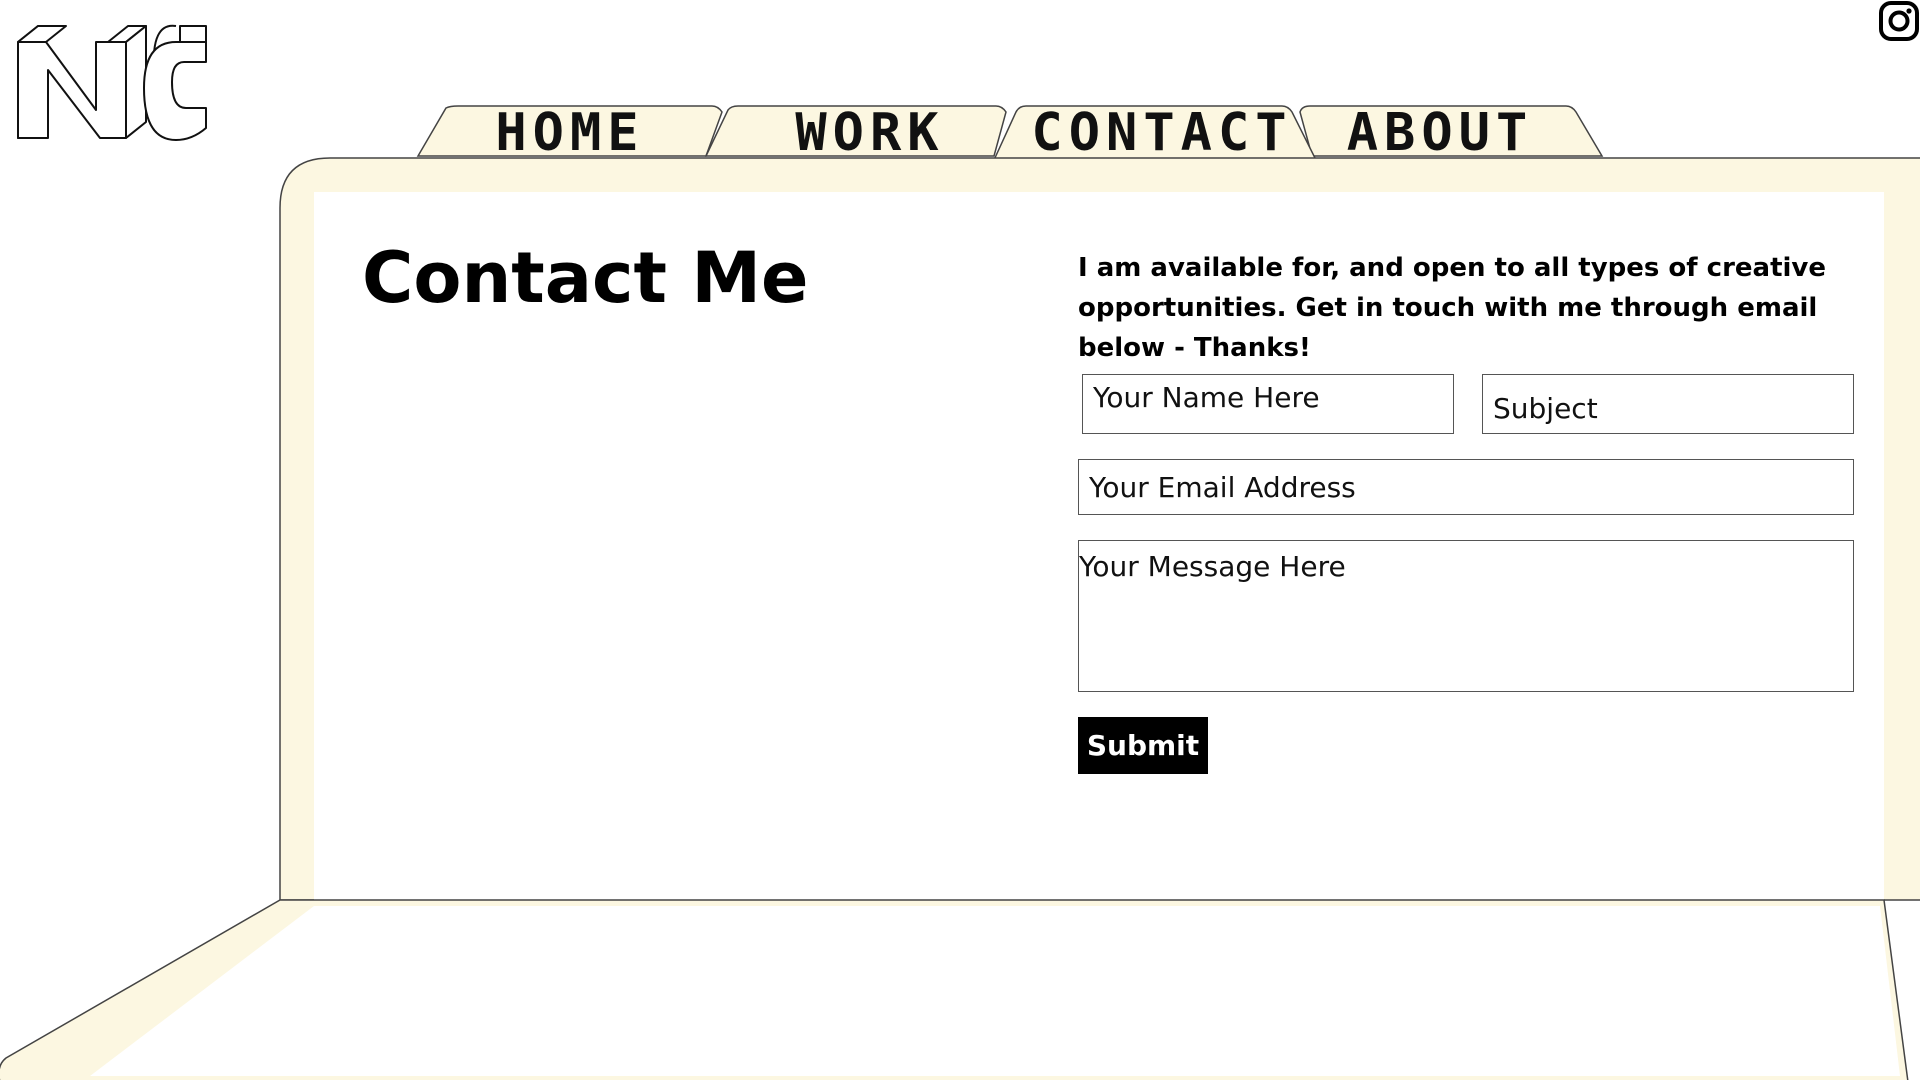 This screenshot has width=1920, height=1080. Describe the element at coordinates (1268, 404) in the screenshot. I see `name-input` at that location.